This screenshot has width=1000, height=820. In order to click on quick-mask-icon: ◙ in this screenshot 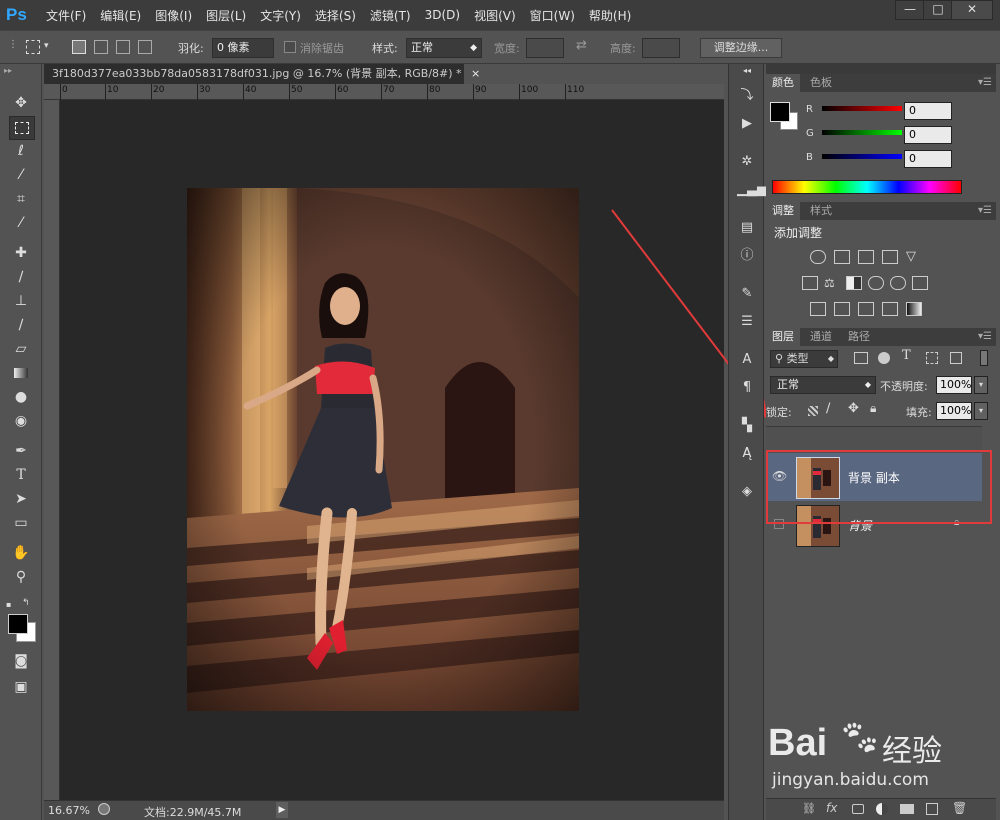, I will do `click(21, 661)`.